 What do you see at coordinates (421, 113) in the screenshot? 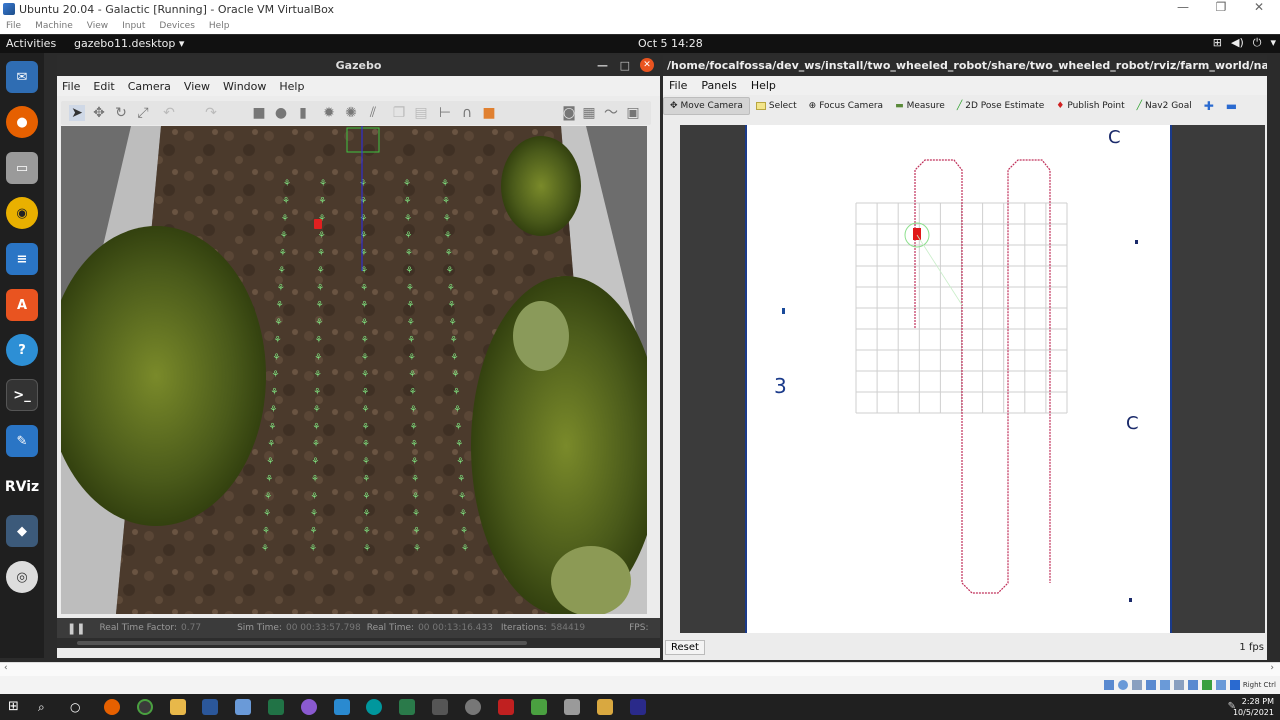
I see `paste-icon: ▤` at bounding box center [421, 113].